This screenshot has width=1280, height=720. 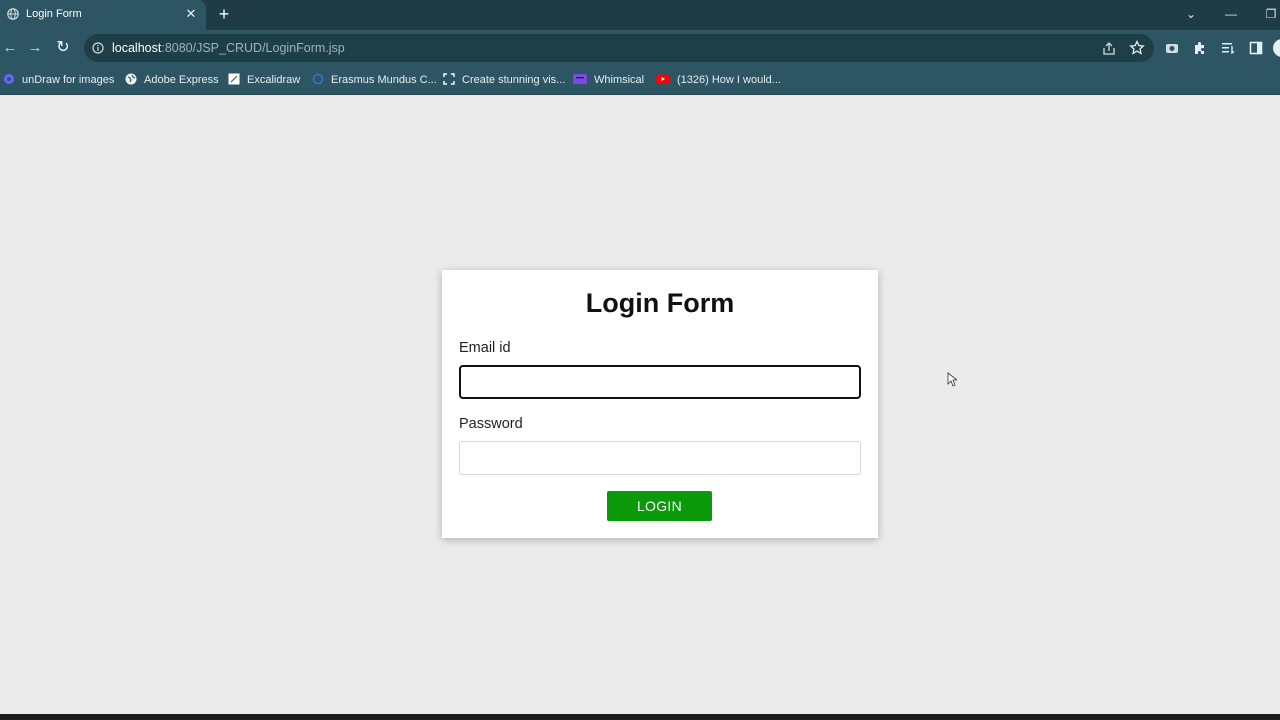 What do you see at coordinates (660, 458) in the screenshot?
I see `password-field` at bounding box center [660, 458].